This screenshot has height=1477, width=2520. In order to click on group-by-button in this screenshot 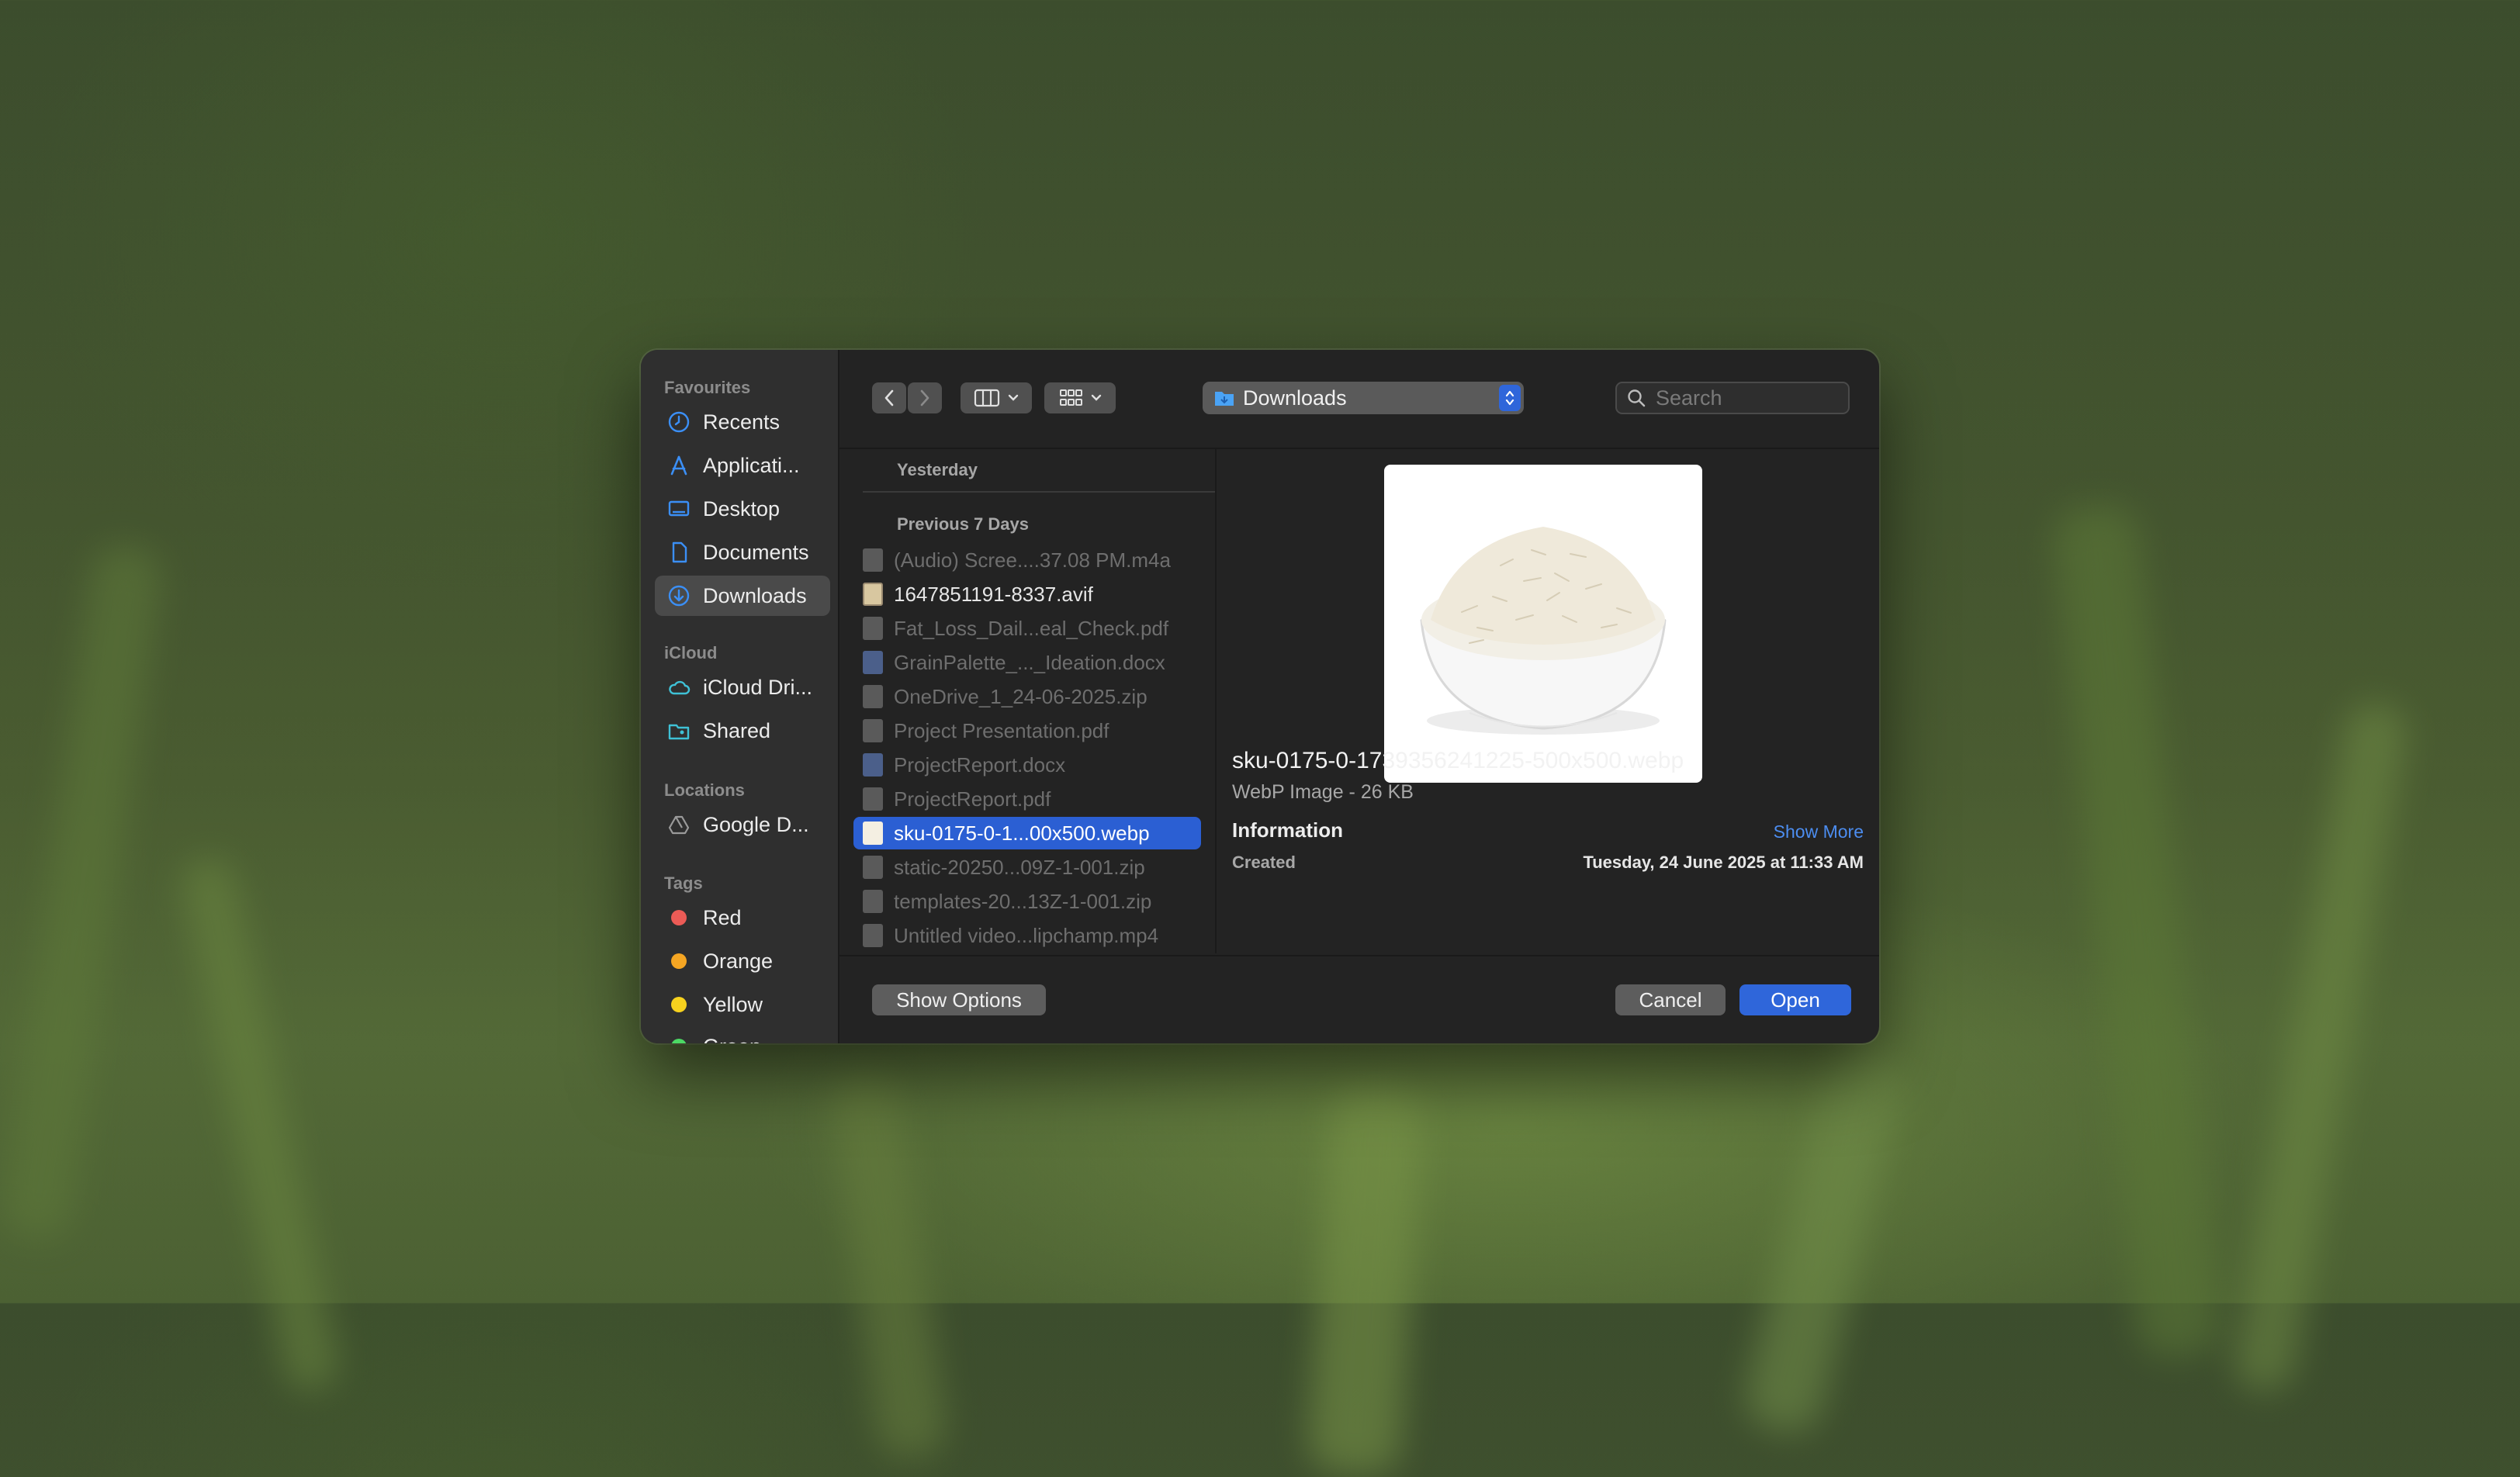, I will do `click(1080, 397)`.